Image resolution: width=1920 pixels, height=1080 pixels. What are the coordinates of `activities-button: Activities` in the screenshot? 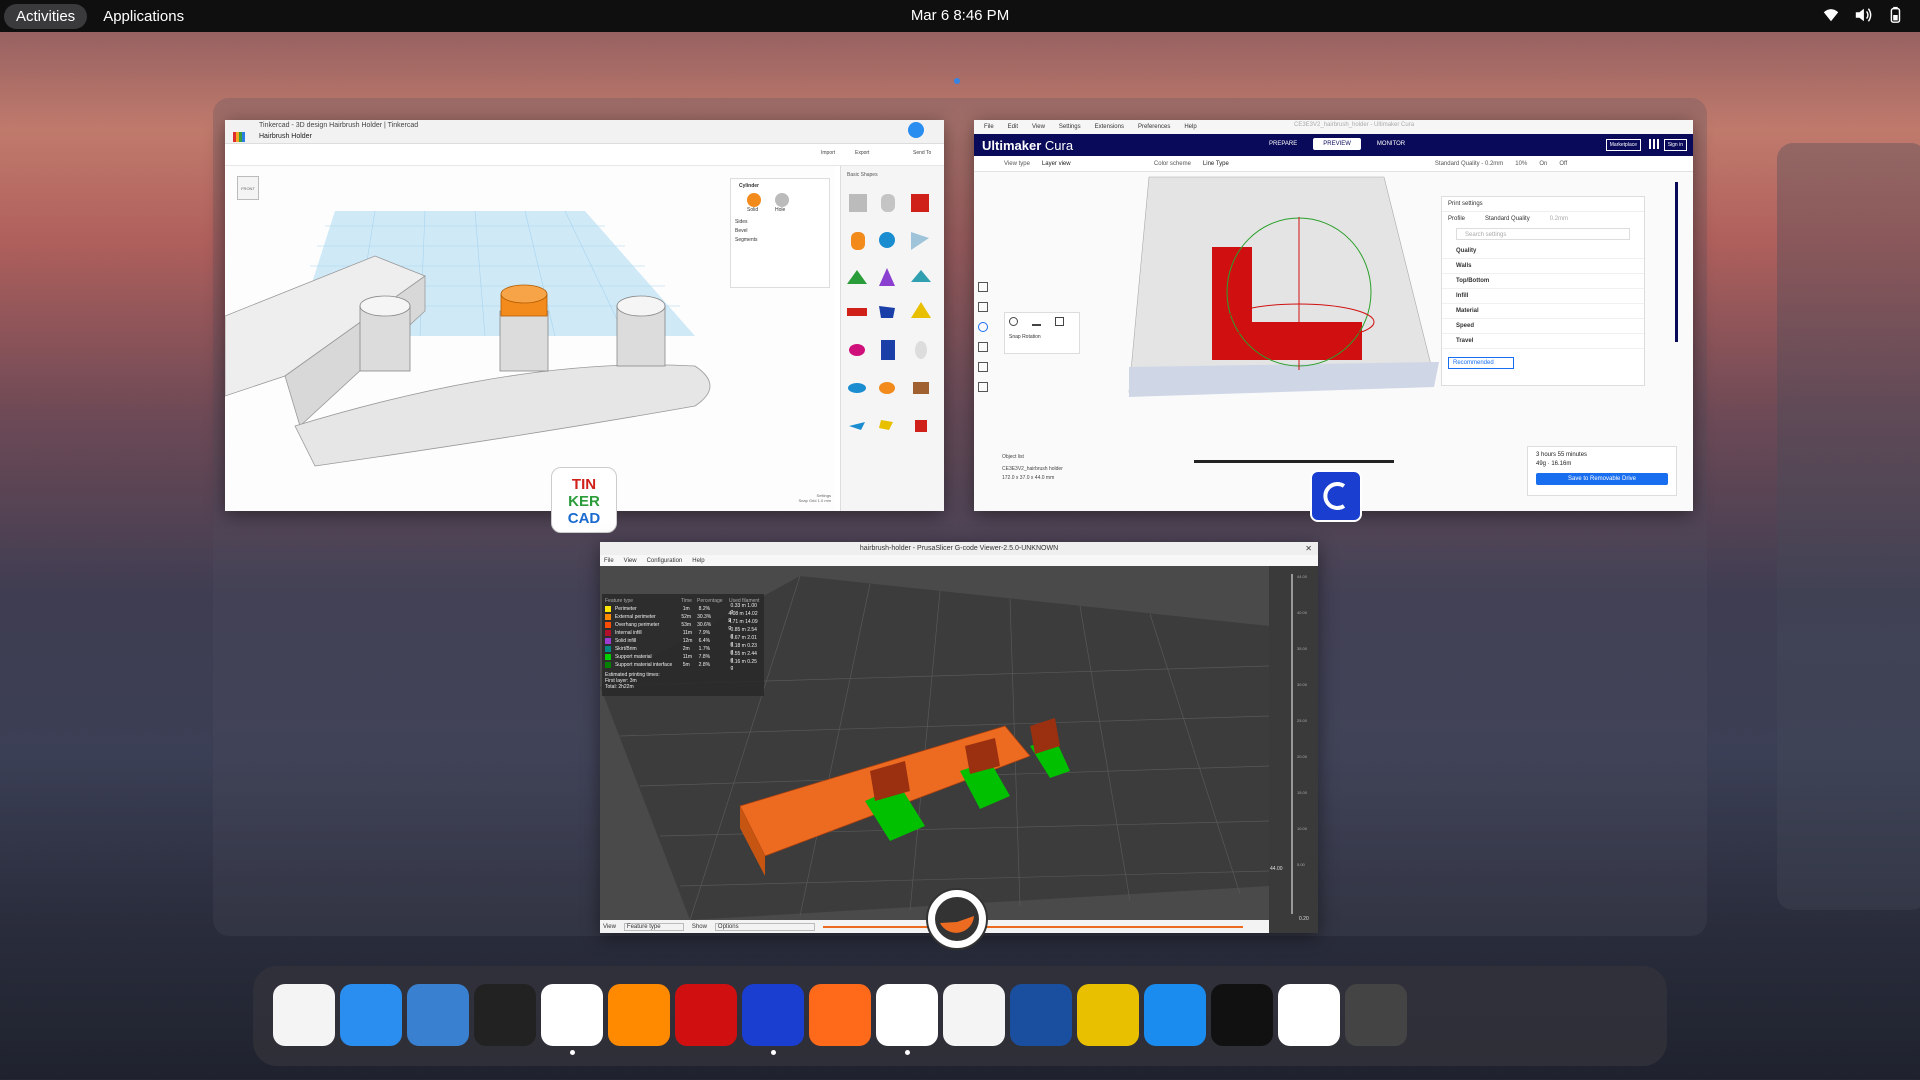 It's located at (46, 16).